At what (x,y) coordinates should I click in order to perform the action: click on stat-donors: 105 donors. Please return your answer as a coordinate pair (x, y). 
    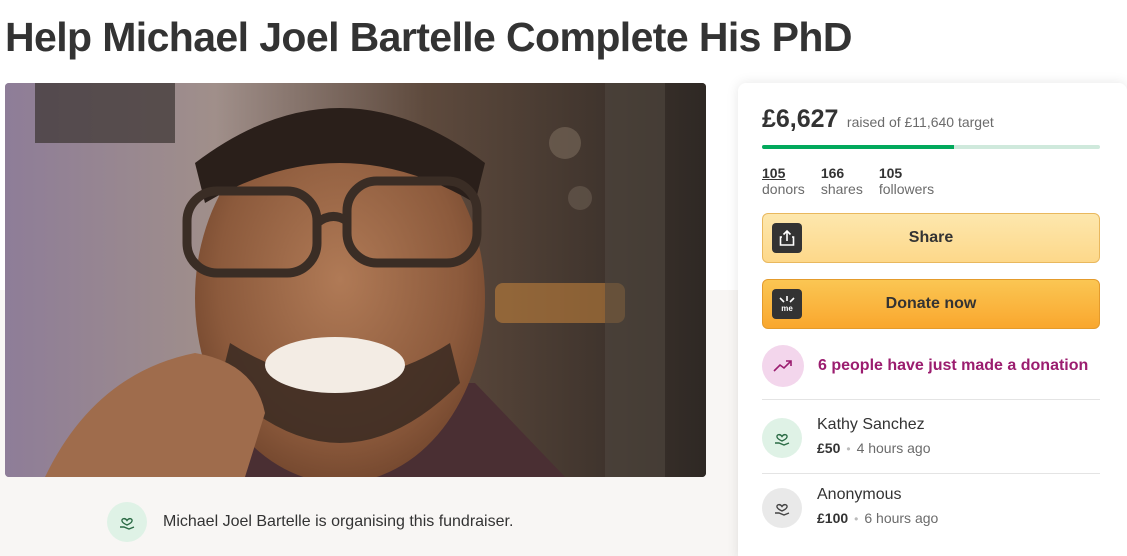
    Looking at the image, I should click on (783, 181).